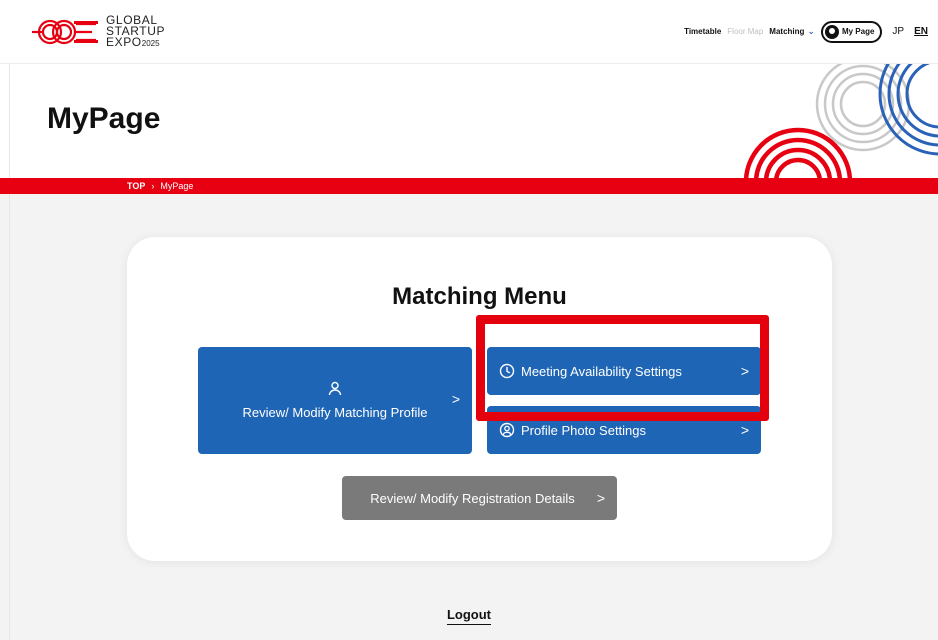 The width and height of the screenshot is (938, 640). I want to click on matching-menu-title: Matching Menu, so click(479, 296).